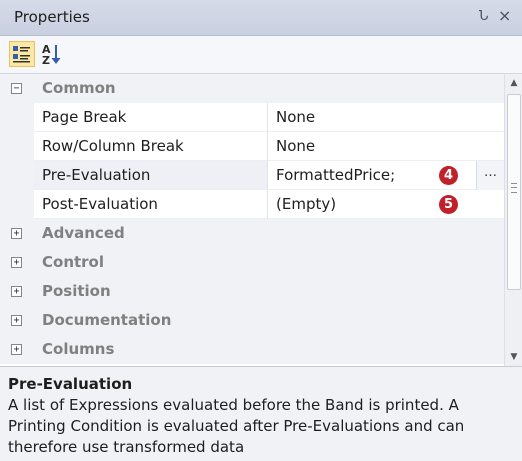  Describe the element at coordinates (151, 117) in the screenshot. I see `property-name: Page Break` at that location.